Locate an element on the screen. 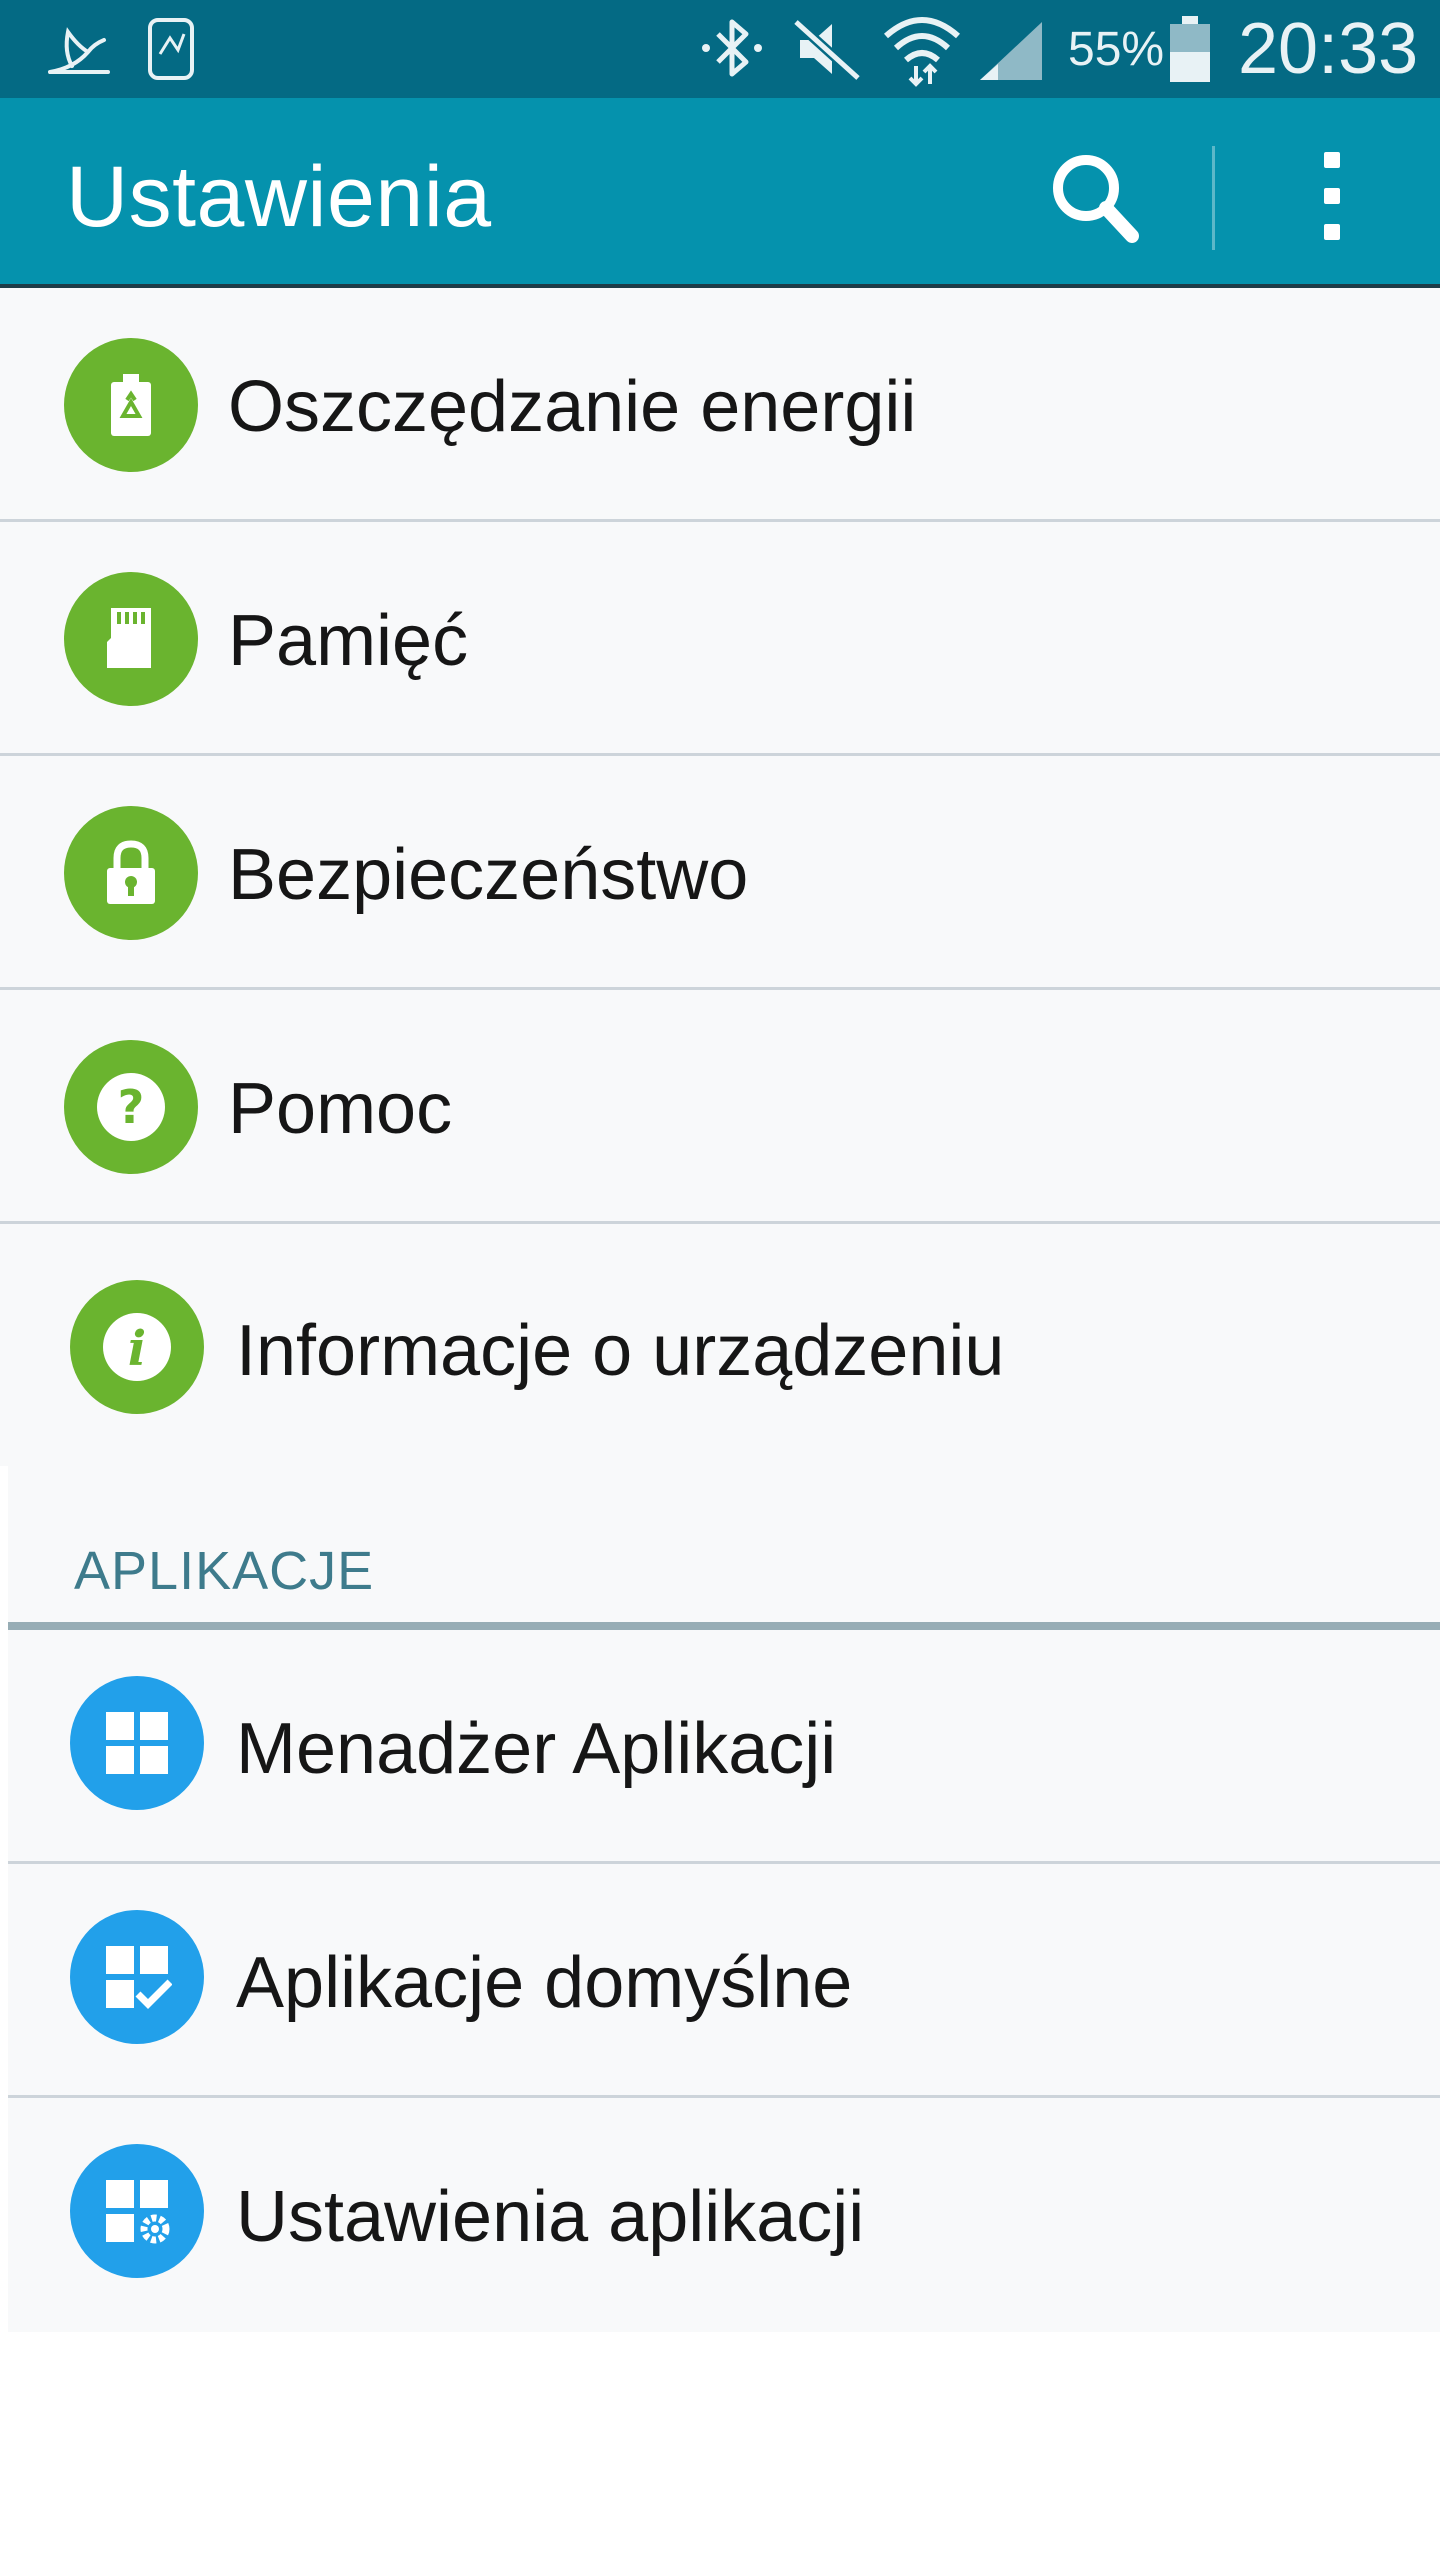 The image size is (1440, 2560). svg-text: i is located at coordinates (137, 1349).